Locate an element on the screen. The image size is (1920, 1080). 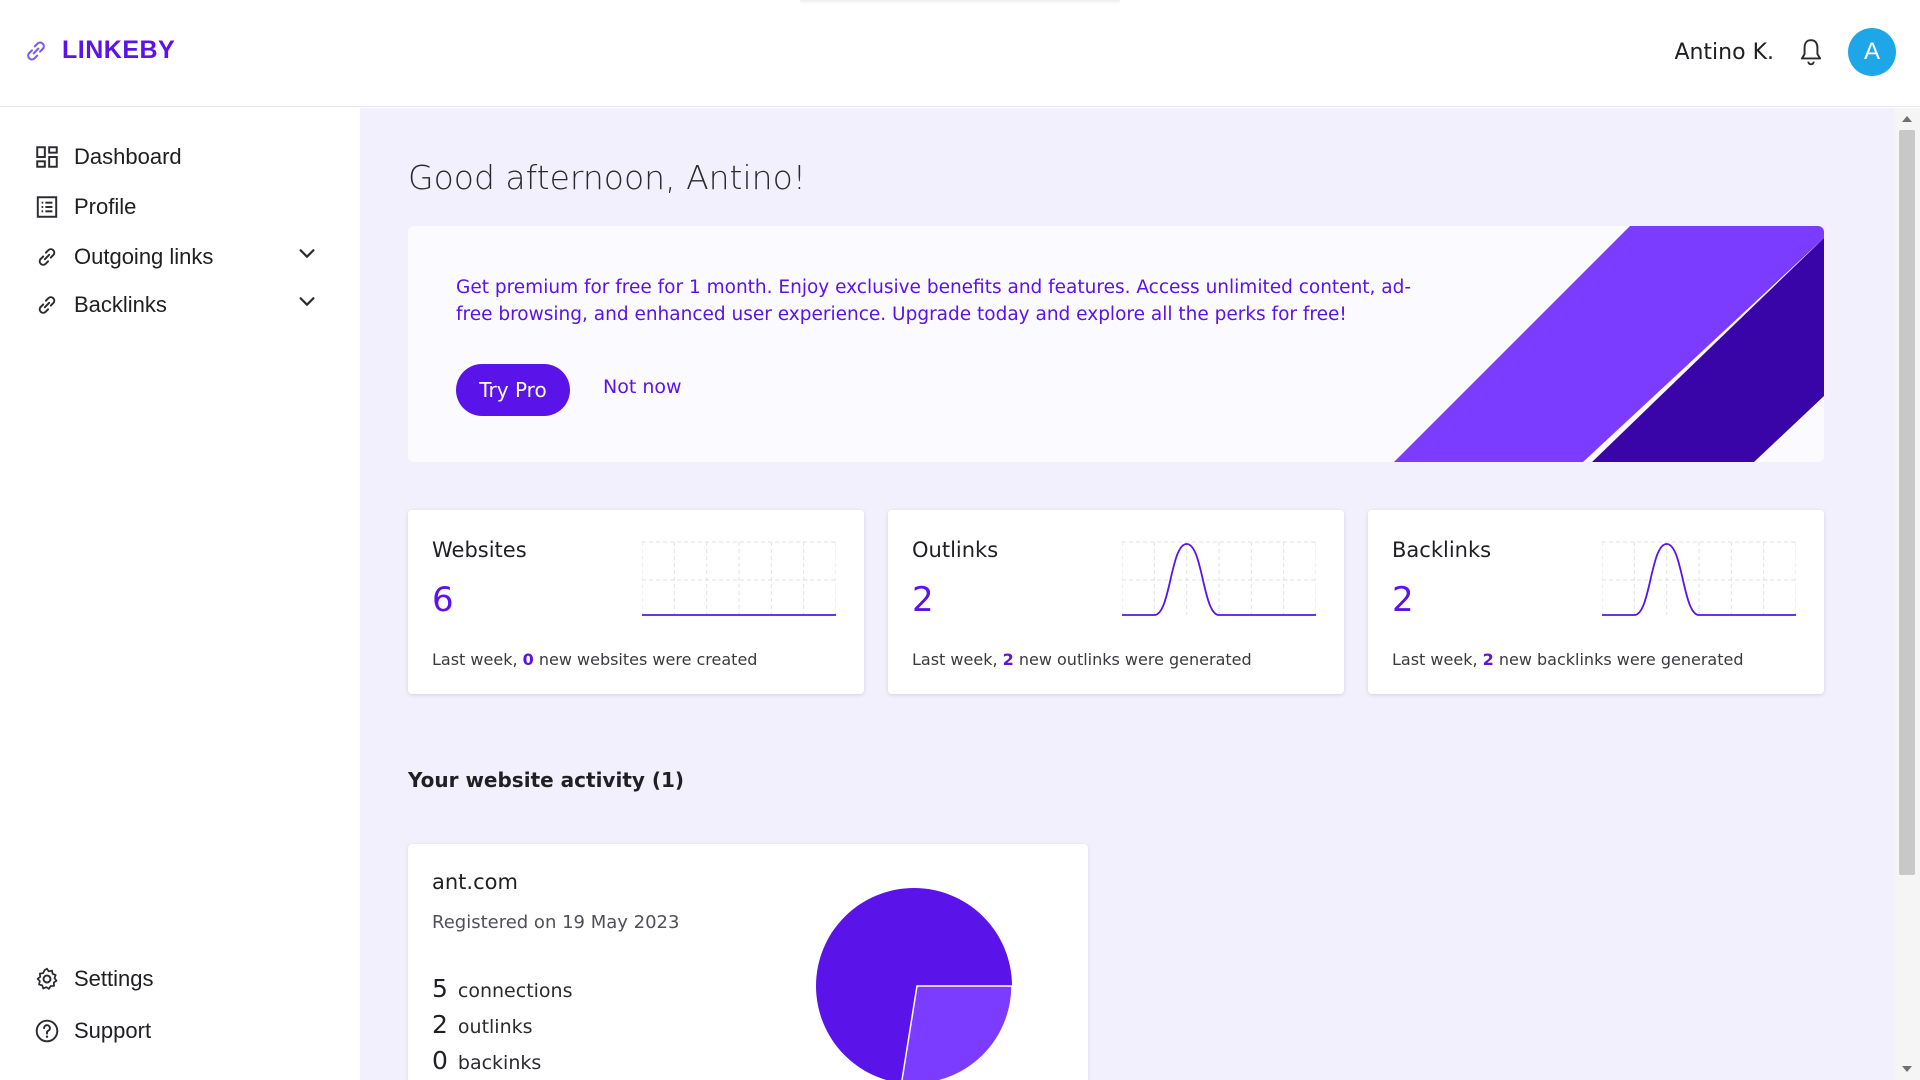
sidebar-item-backlinks: Backlinks is located at coordinates (100, 305).